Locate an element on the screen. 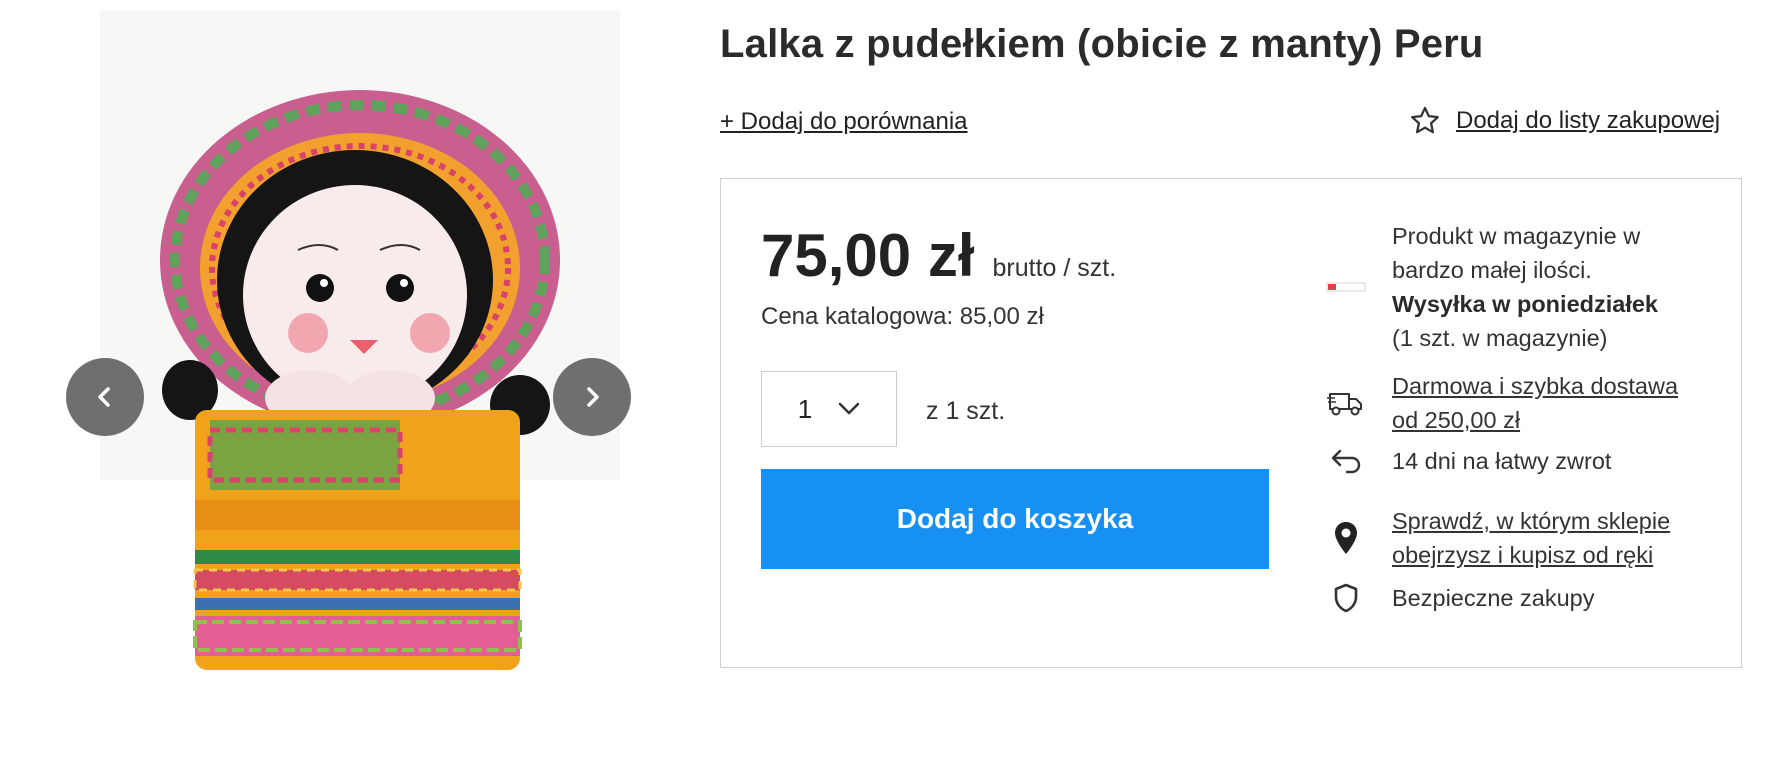 The image size is (1774, 780). shipping-day: Wysyłka w poniedziałek is located at coordinates (1525, 304).